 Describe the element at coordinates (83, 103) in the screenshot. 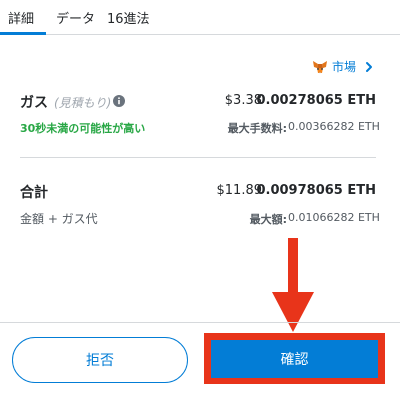

I see `gas-estimate-label: (見積もり)` at that location.